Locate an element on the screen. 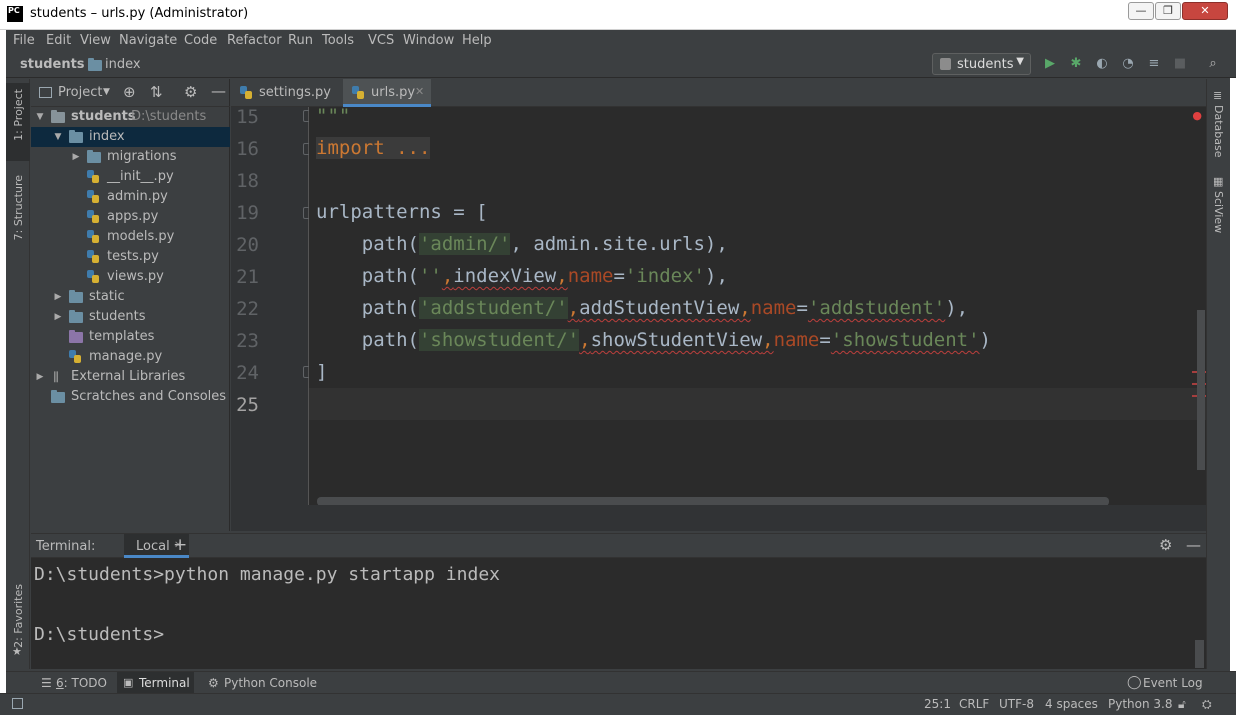 The image size is (1236, 721). terminal-tool-button: ▣ Terminal is located at coordinates (155, 683).